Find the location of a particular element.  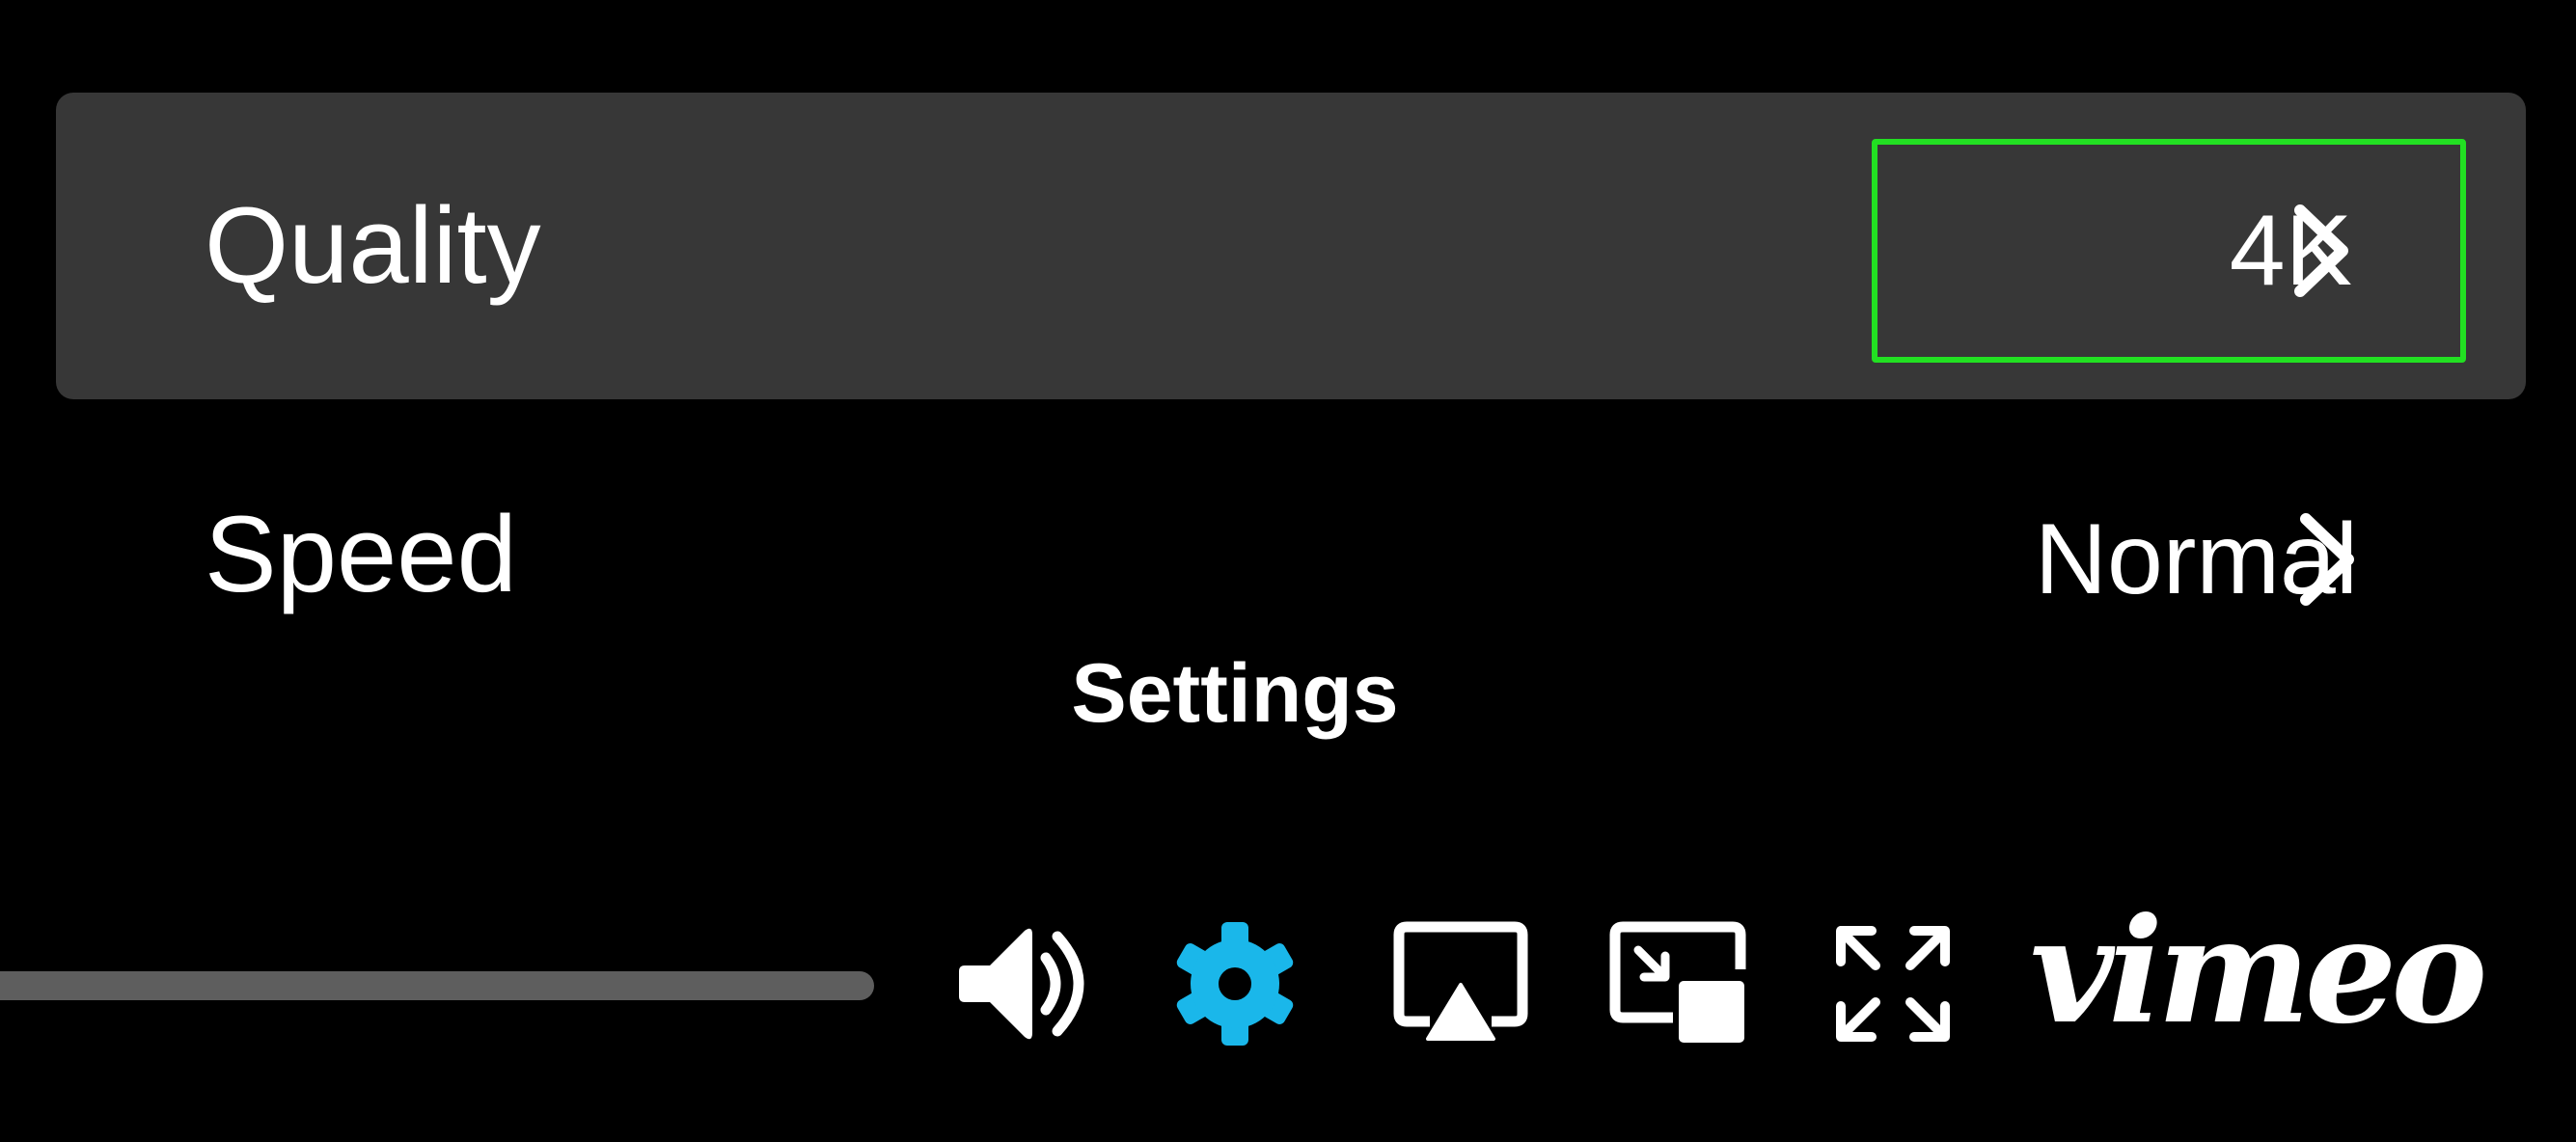

progress-track is located at coordinates (437, 985).